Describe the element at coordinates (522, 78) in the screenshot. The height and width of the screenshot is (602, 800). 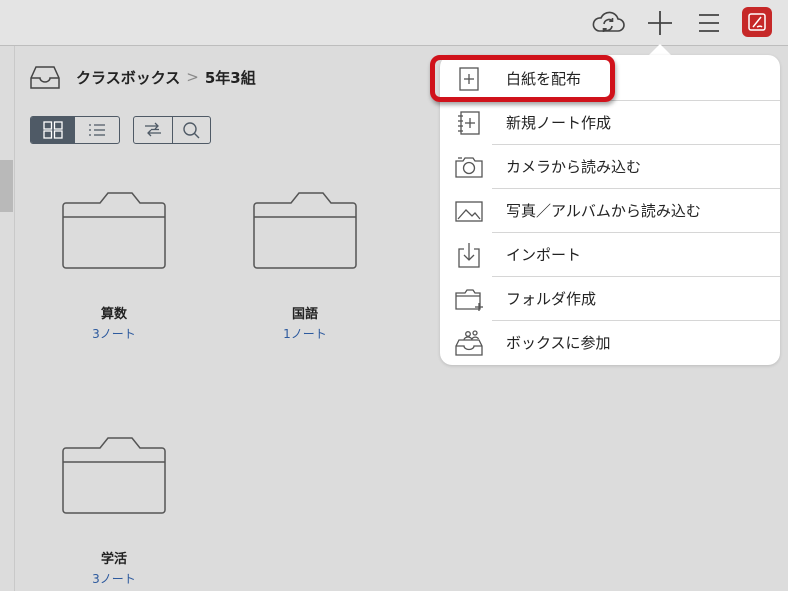
I see `highlight-annotation` at that location.